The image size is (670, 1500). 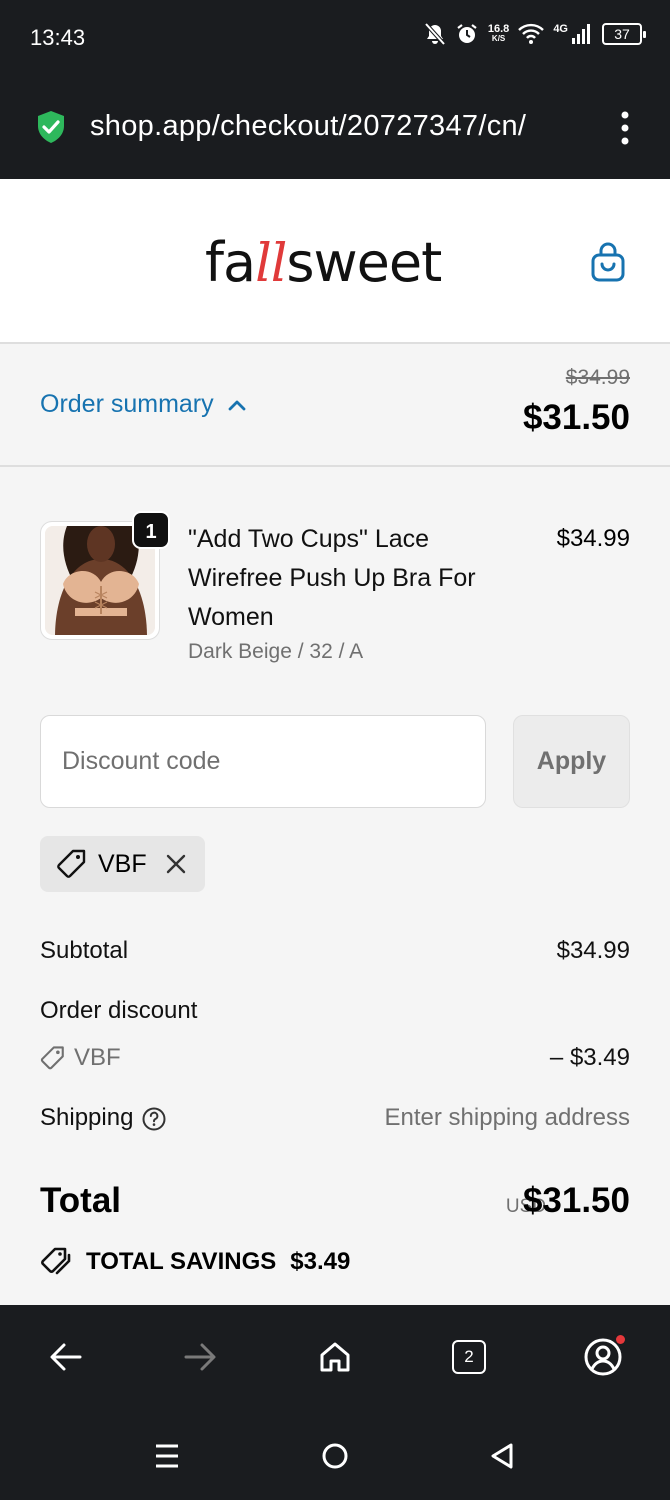 What do you see at coordinates (435, 34) in the screenshot?
I see `bell-muted-icon` at bounding box center [435, 34].